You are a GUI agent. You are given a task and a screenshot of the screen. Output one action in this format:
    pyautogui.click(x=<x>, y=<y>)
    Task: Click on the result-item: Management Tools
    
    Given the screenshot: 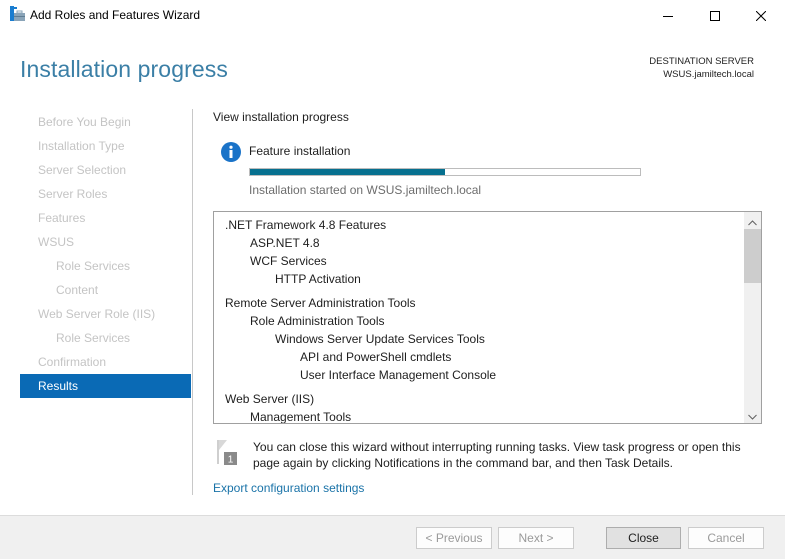 What is the action you would take?
    pyautogui.click(x=301, y=416)
    